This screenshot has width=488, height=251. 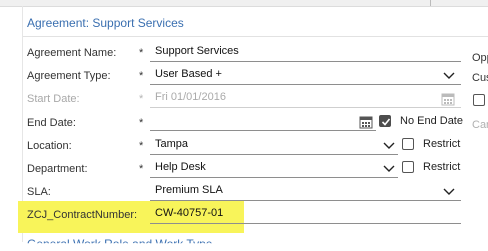 What do you see at coordinates (408, 144) in the screenshot?
I see `location-restrict-checkbox` at bounding box center [408, 144].